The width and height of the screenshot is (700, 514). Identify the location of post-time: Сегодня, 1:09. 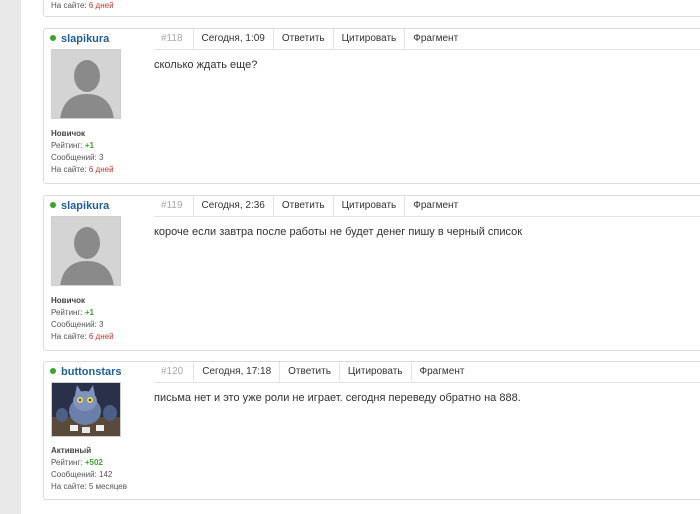
(232, 39).